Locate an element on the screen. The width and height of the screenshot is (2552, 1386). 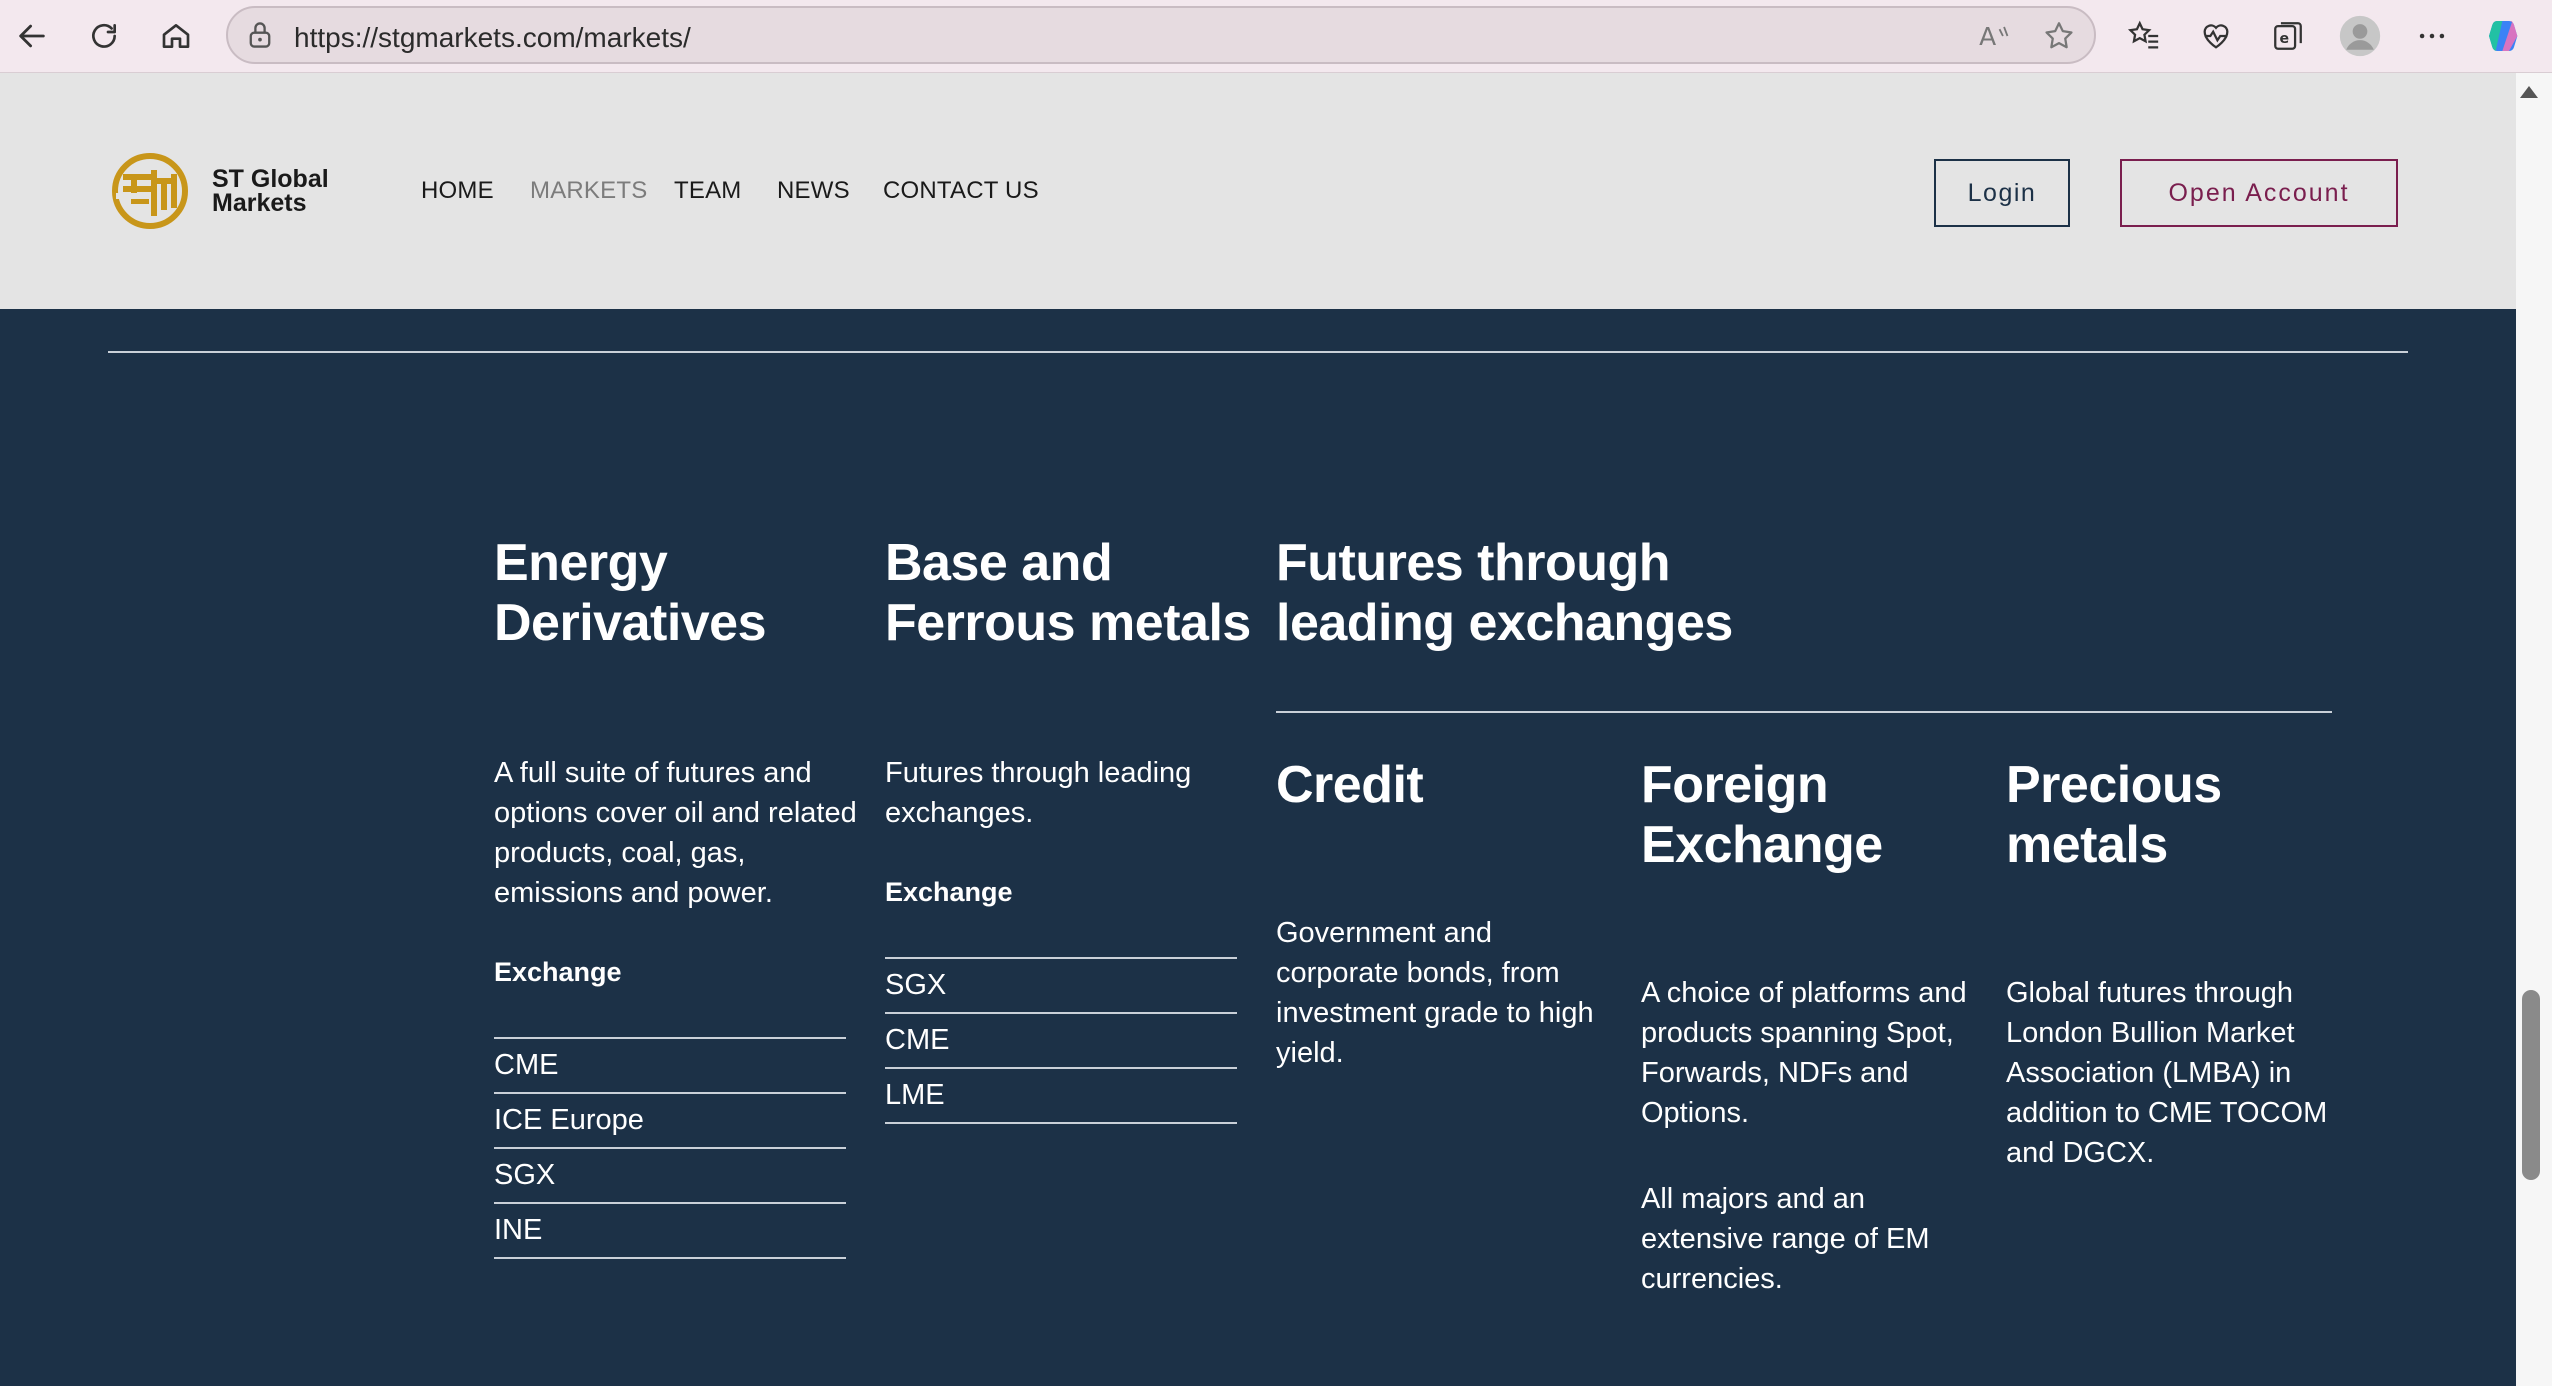
page-scrollbar is located at coordinates (2534, 729).